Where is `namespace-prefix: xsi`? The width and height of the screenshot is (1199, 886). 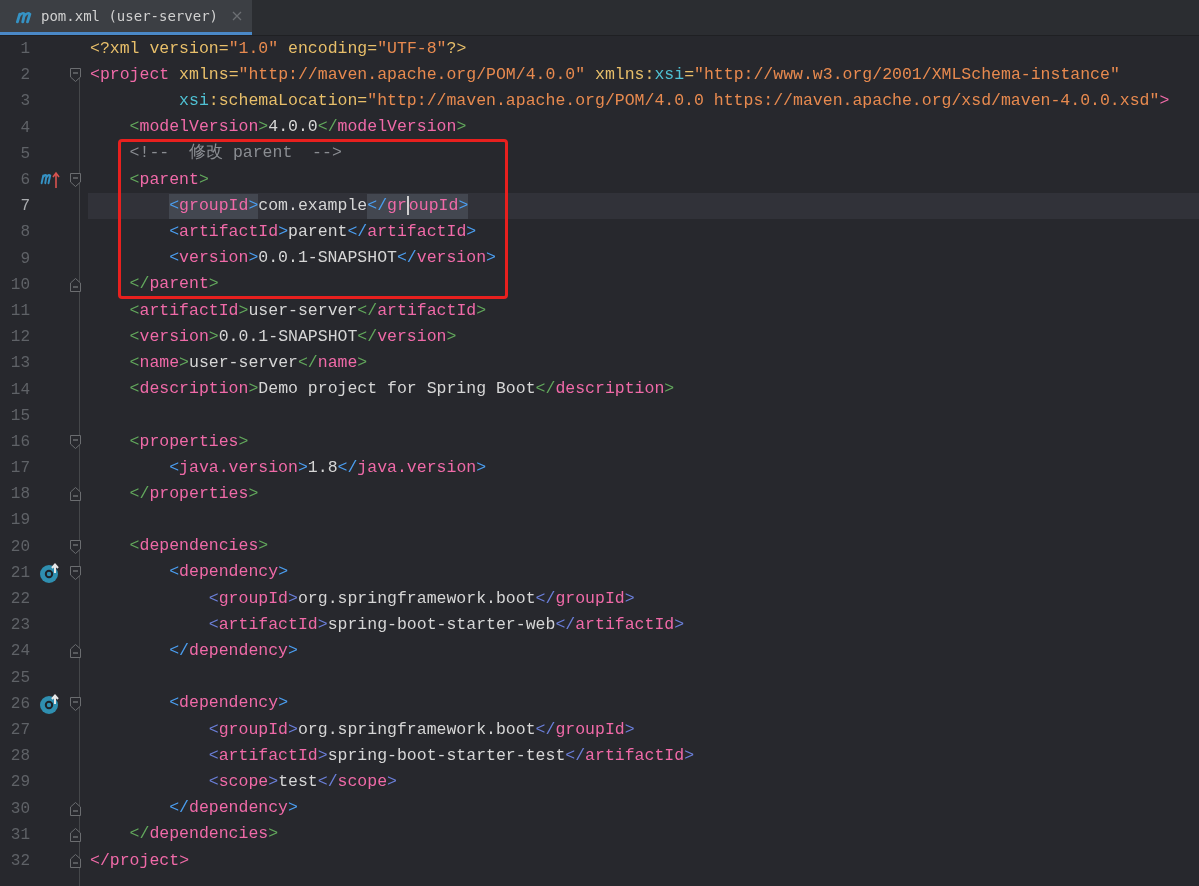 namespace-prefix: xsi is located at coordinates (194, 101).